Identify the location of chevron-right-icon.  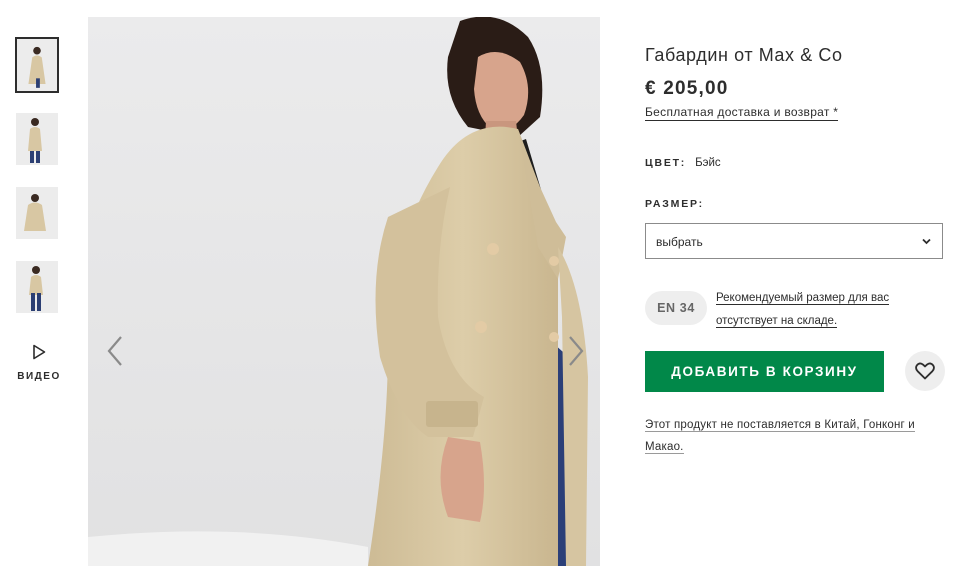
(576, 351).